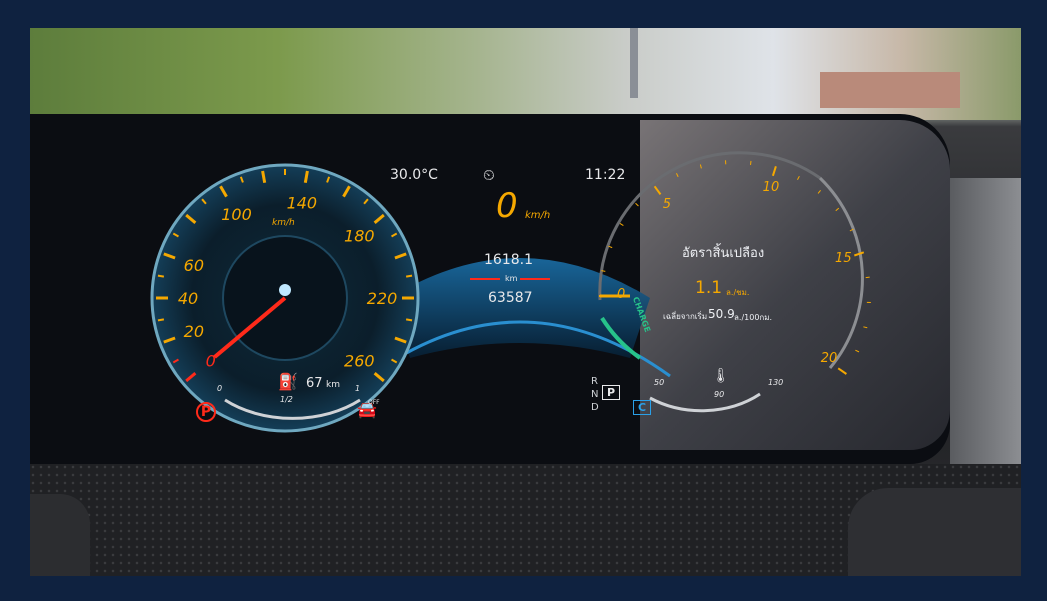 This screenshot has width=1047, height=601. What do you see at coordinates (611, 392) in the screenshot?
I see `gear-selected: P` at bounding box center [611, 392].